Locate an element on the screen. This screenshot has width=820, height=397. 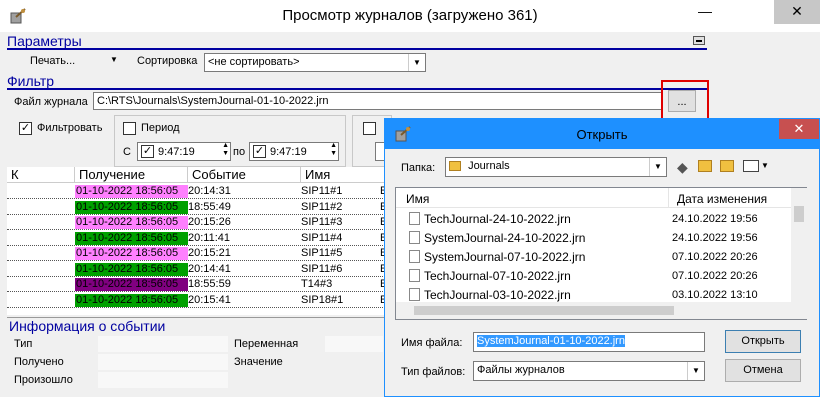
filter-check-label: Фильтровать is located at coordinates (70, 128).